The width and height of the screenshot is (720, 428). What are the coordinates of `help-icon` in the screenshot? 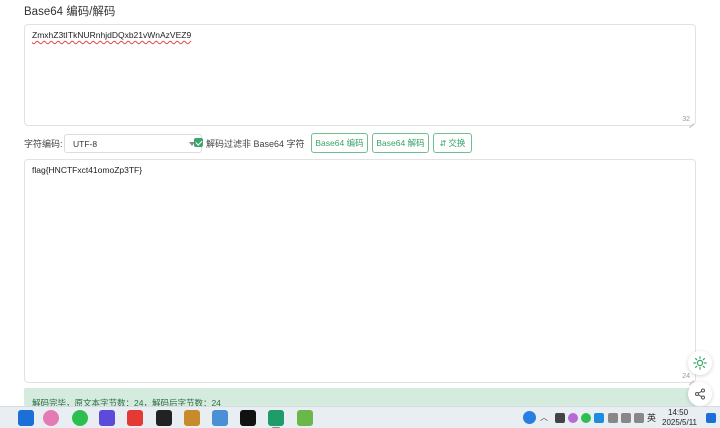 It's located at (529, 417).